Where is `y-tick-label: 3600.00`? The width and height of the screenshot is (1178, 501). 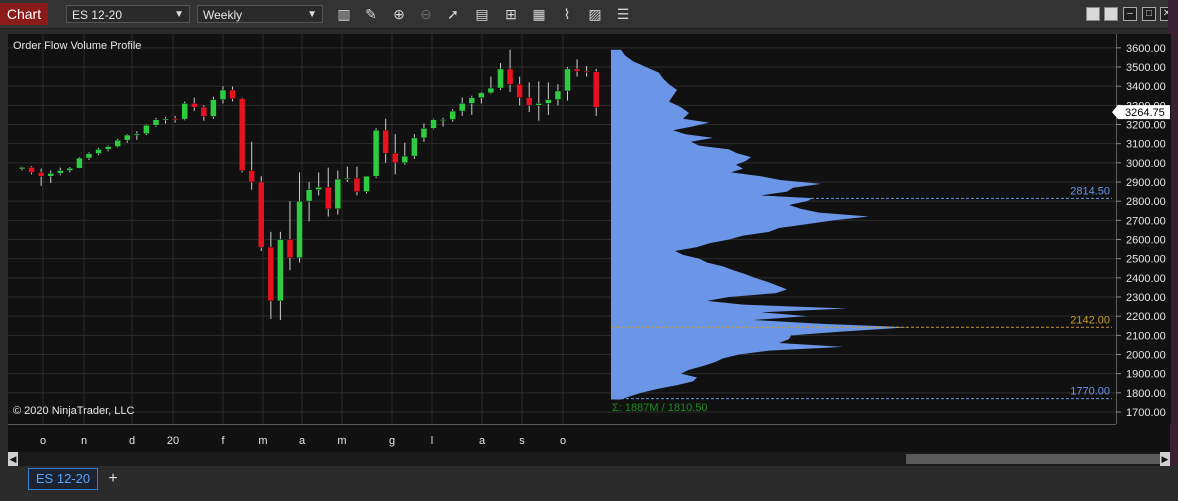 y-tick-label: 3600.00 is located at coordinates (1146, 49).